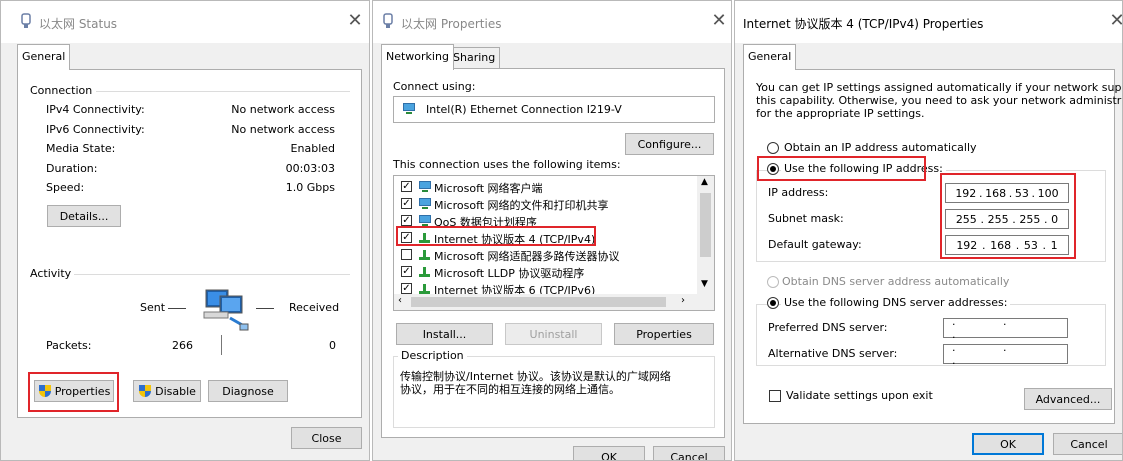 The height and width of the screenshot is (461, 1123). Describe the element at coordinates (65, 187) in the screenshot. I see `speed-label: Speed:` at that location.